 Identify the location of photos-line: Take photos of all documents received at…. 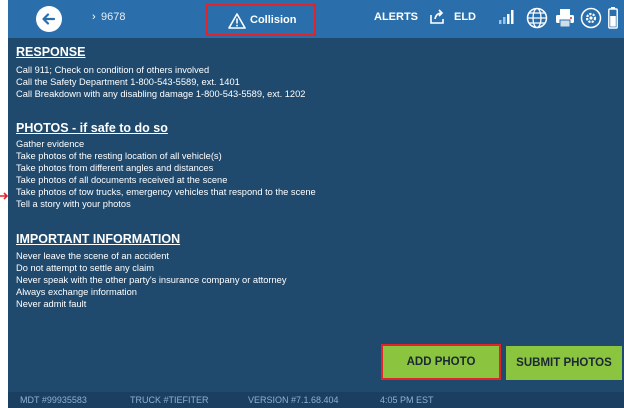
(122, 180).